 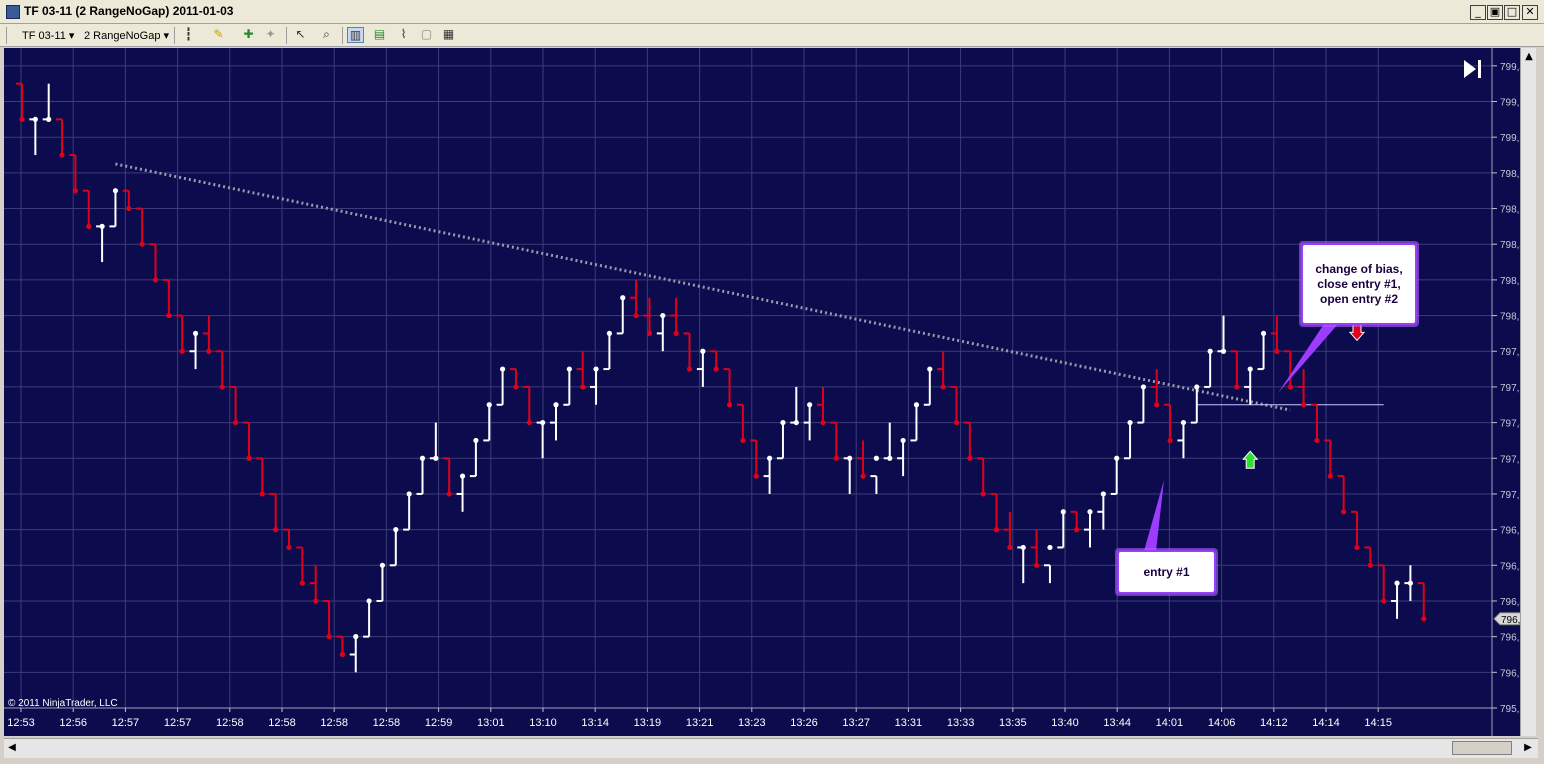 What do you see at coordinates (1528, 748) in the screenshot?
I see `scroll-right-icon: ▶` at bounding box center [1528, 748].